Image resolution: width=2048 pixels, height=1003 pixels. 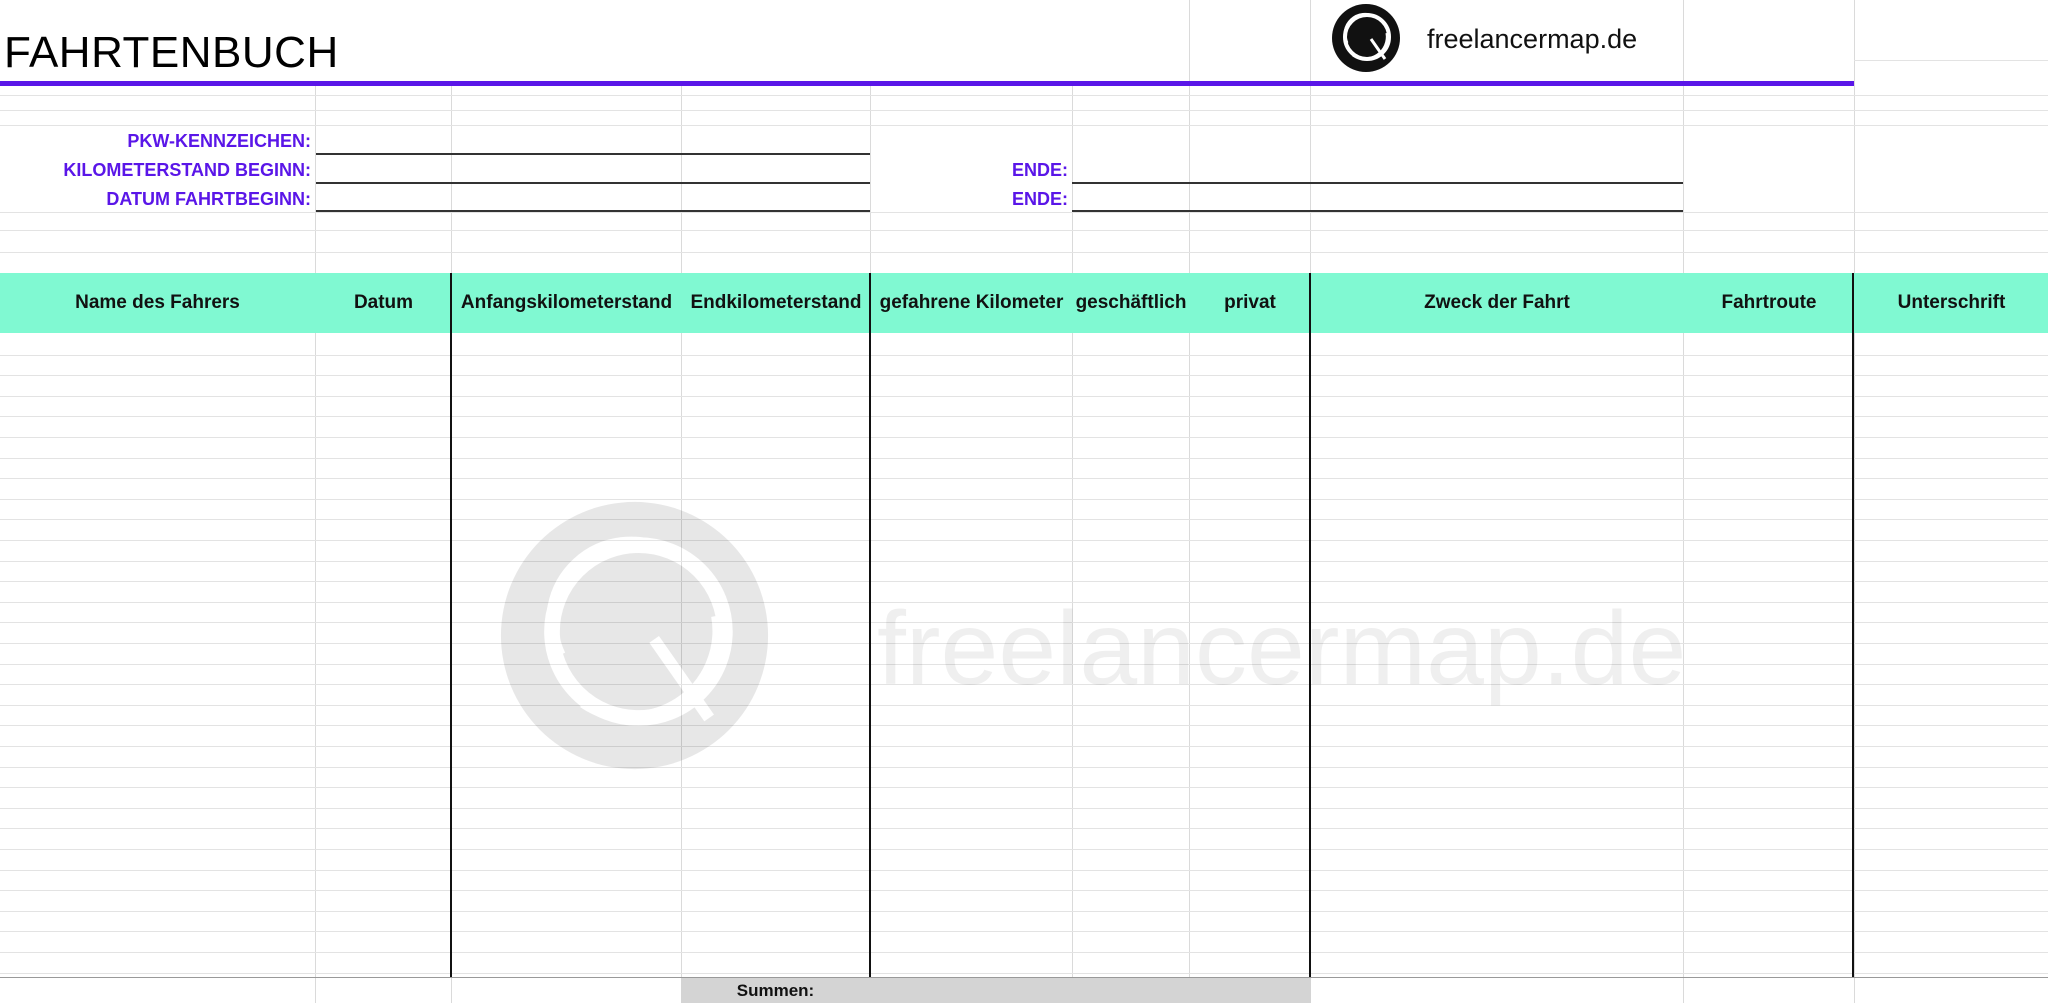 What do you see at coordinates (1377, 183) in the screenshot?
I see `km-end-underline` at bounding box center [1377, 183].